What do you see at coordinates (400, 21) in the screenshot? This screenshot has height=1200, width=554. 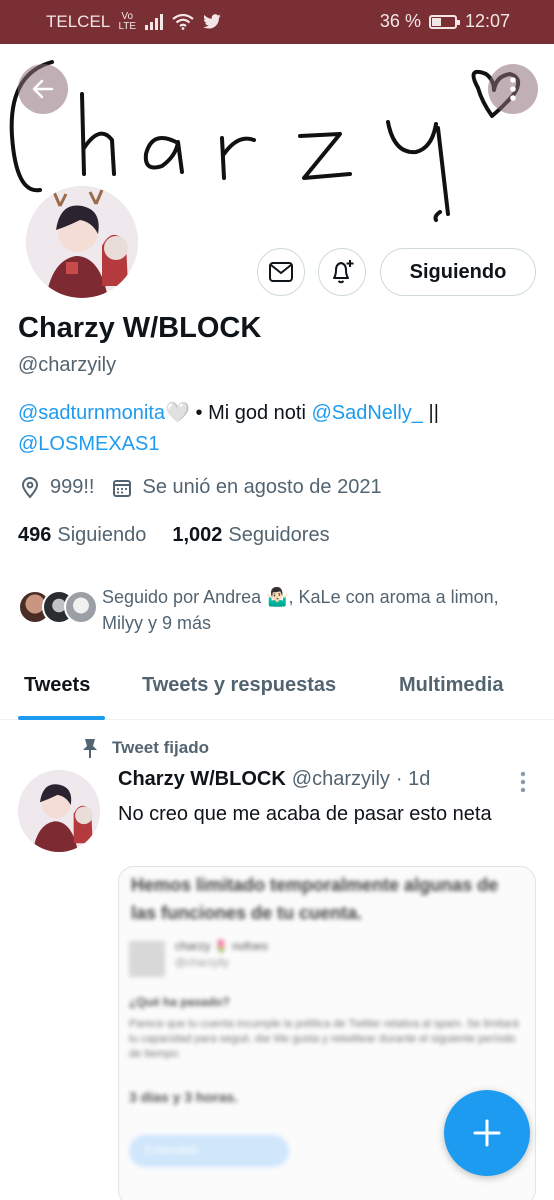 I see `battery-percent: 36 %` at bounding box center [400, 21].